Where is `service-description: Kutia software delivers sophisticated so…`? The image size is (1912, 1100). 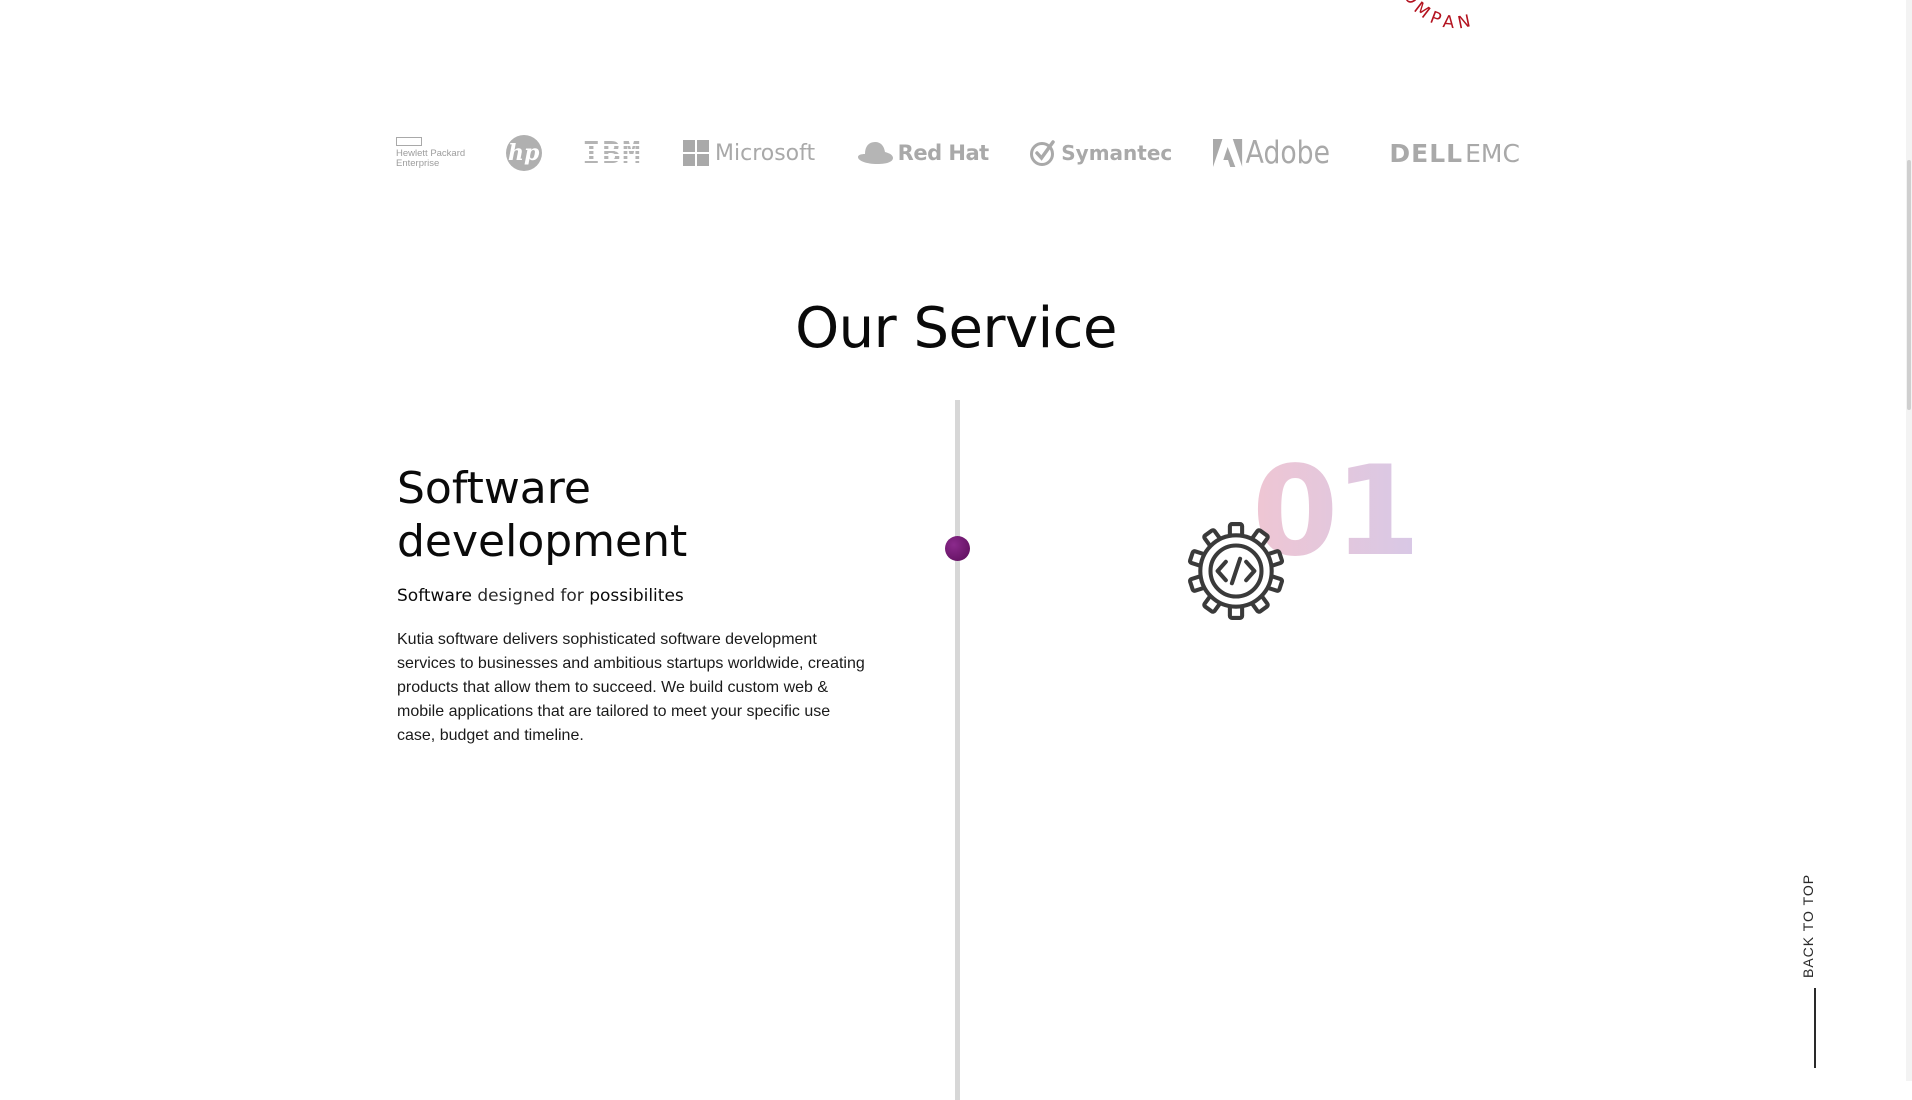 service-description: Kutia software delivers sophisticated so… is located at coordinates (631, 687).